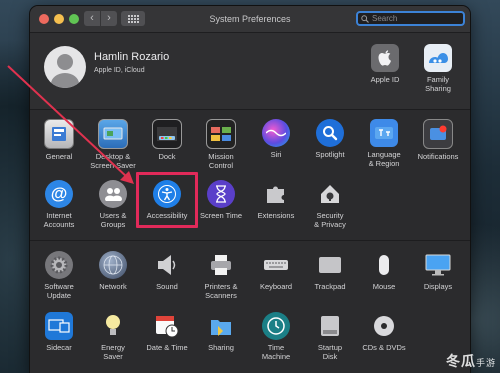 This screenshot has width=500, height=373. What do you see at coordinates (70, 124) in the screenshot?
I see `pointer-arrow` at bounding box center [70, 124].